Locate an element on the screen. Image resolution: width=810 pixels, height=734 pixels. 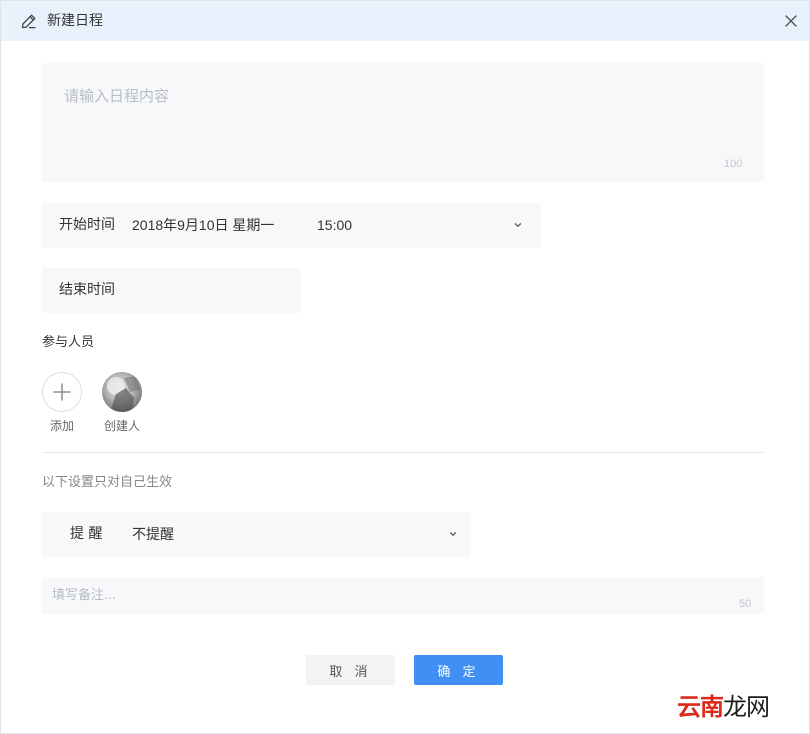
schedule-content-input is located at coordinates (403, 122).